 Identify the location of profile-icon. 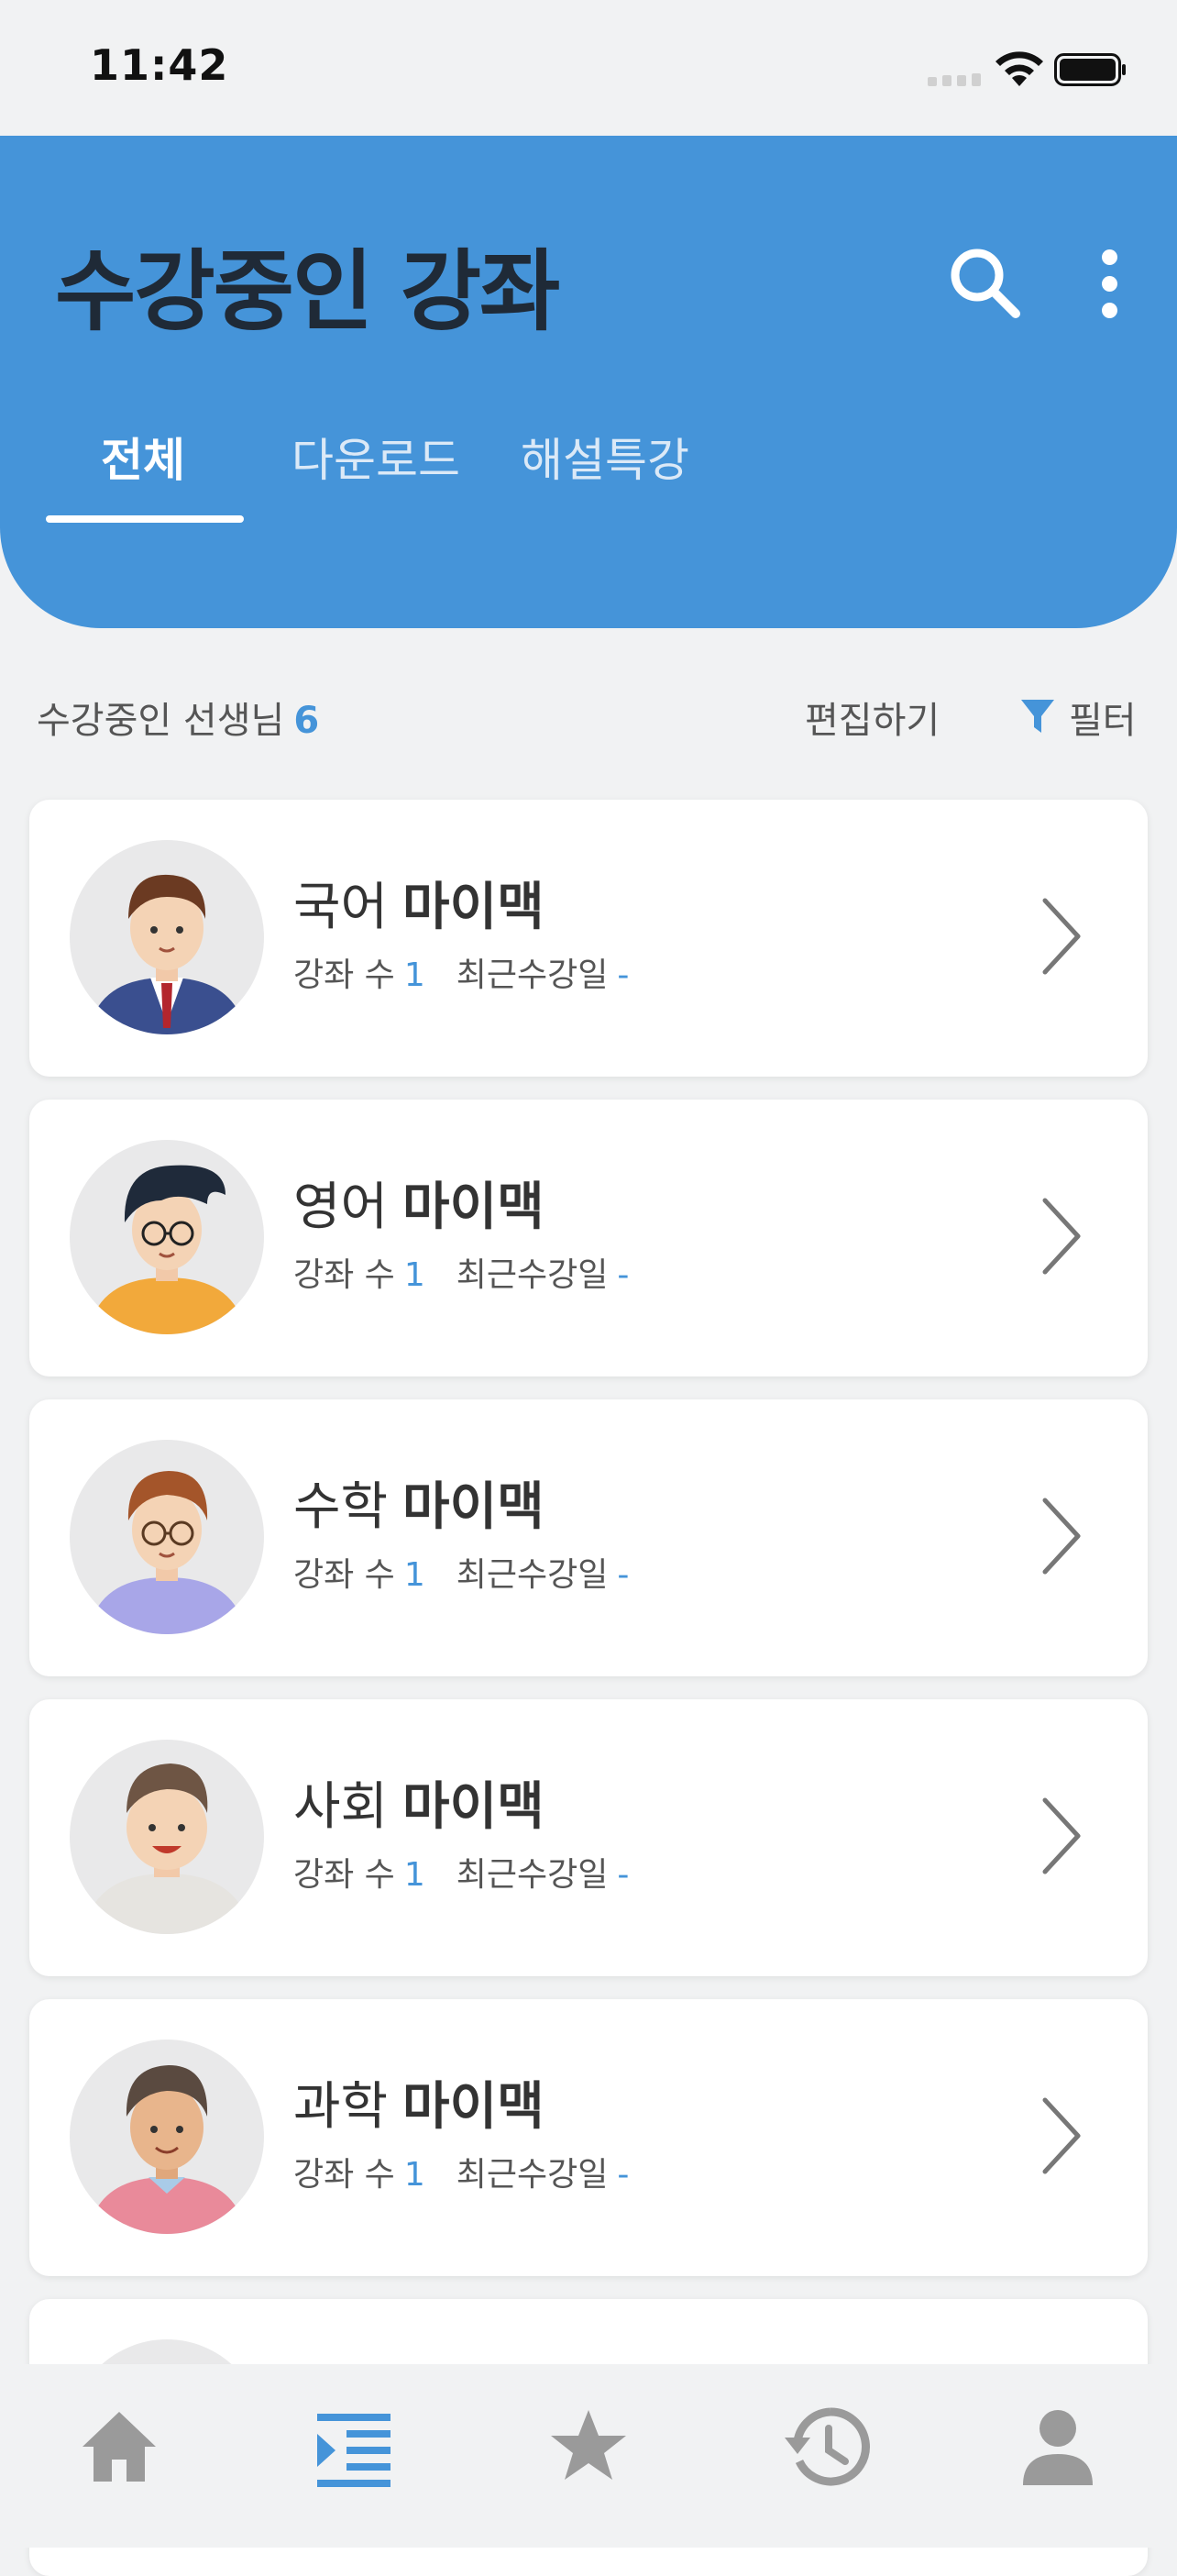
(1058, 2447).